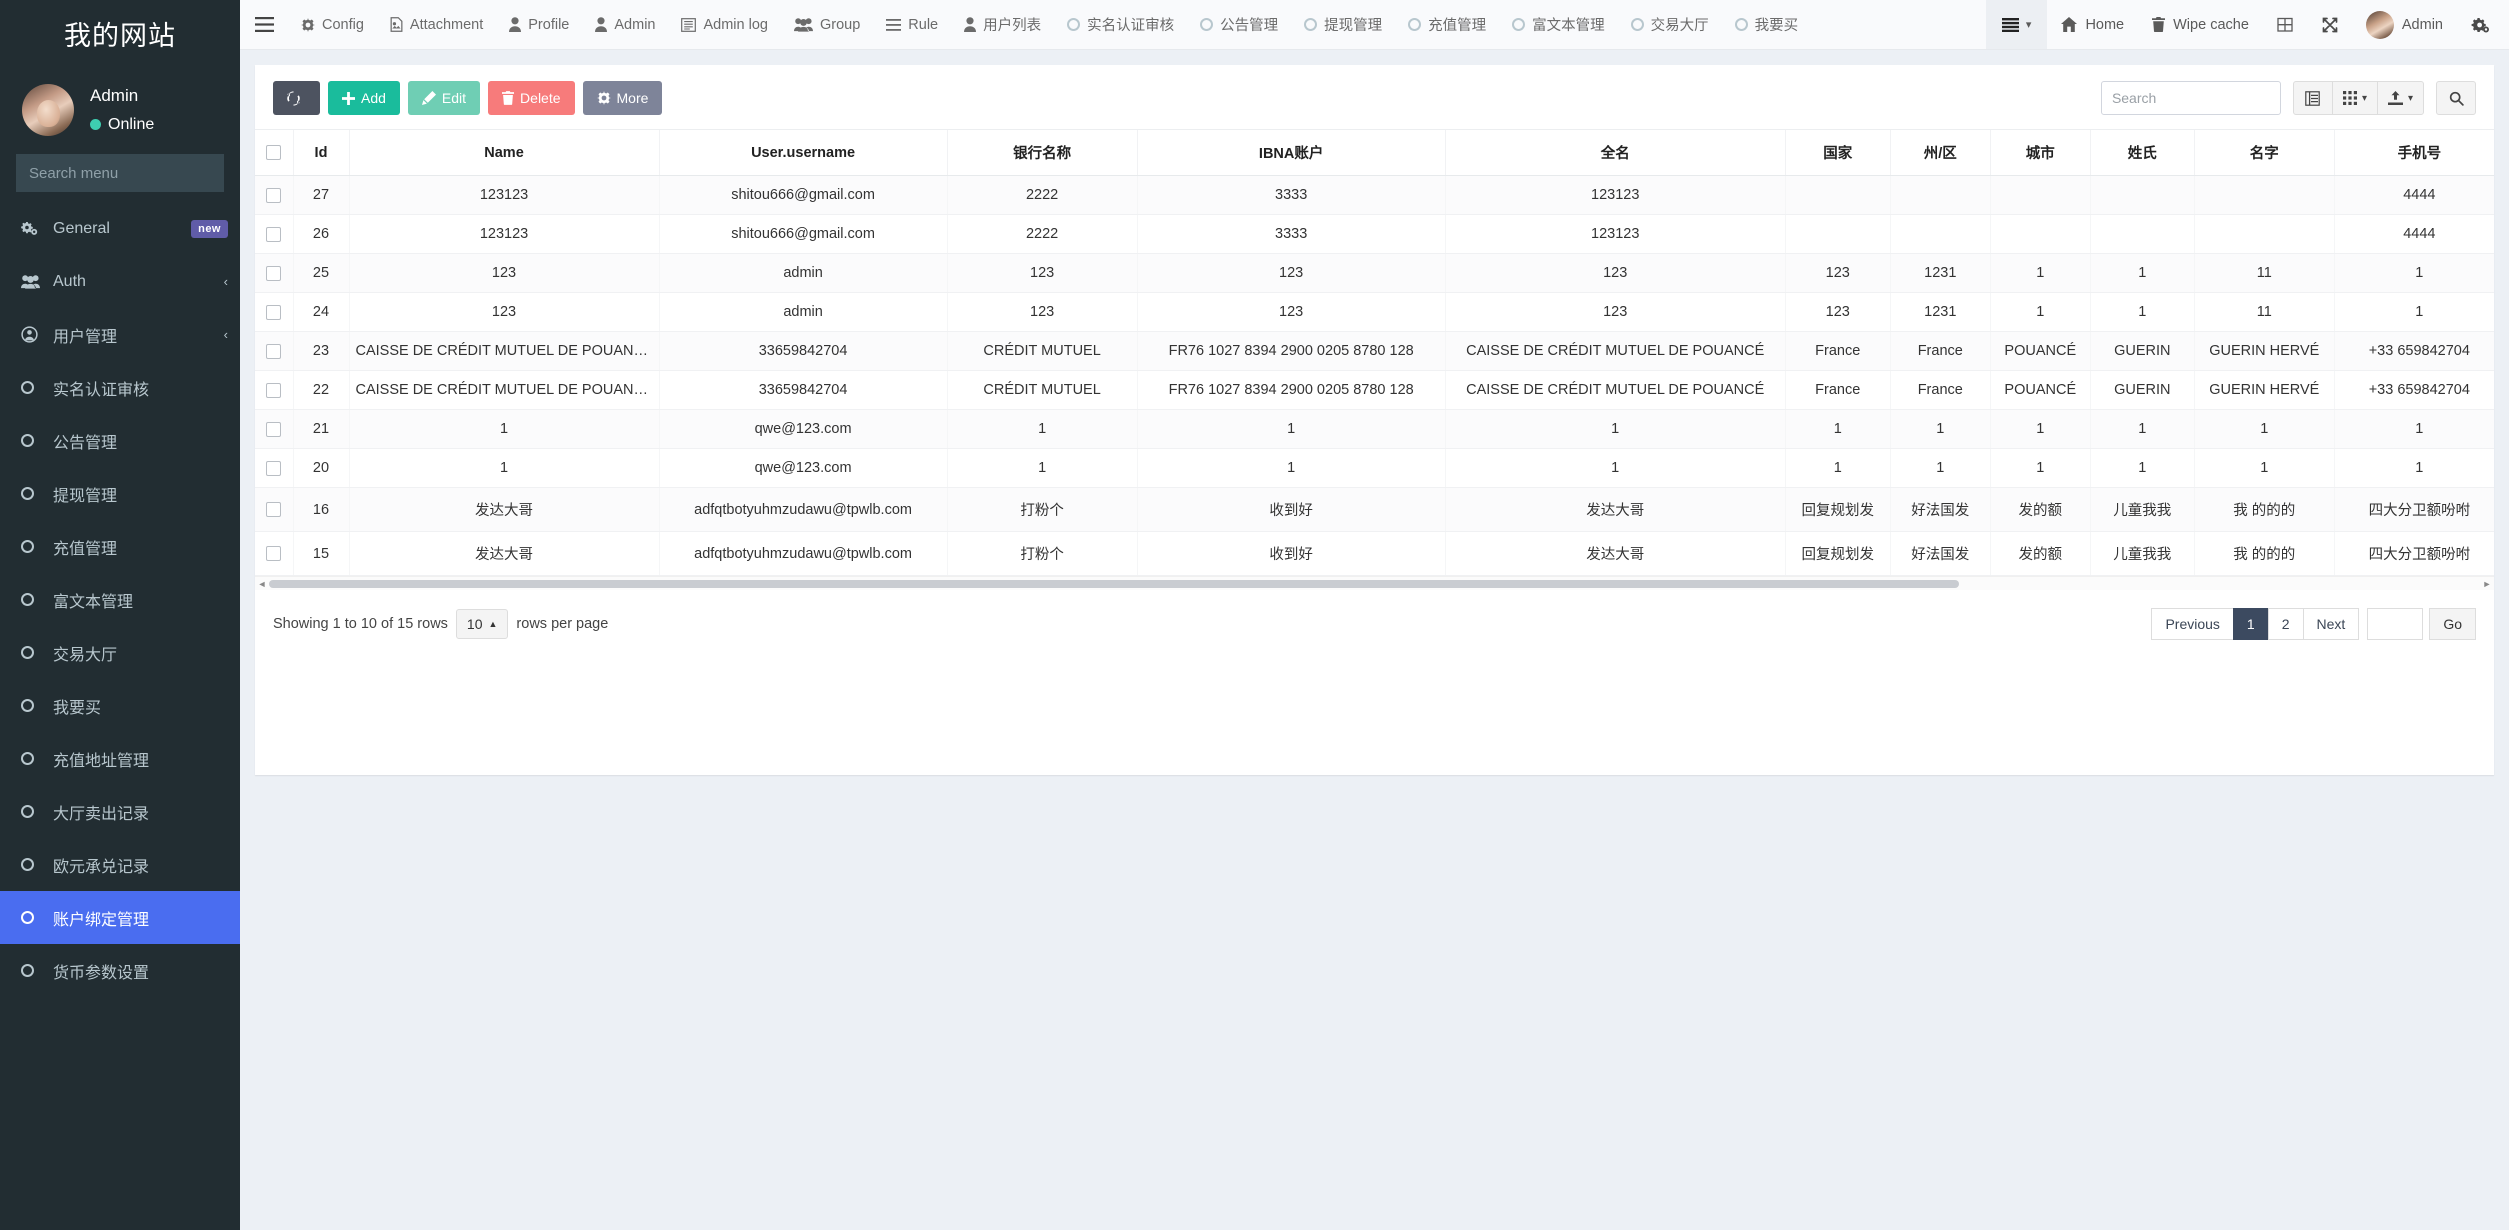  I want to click on edit-button: Edit, so click(444, 98).